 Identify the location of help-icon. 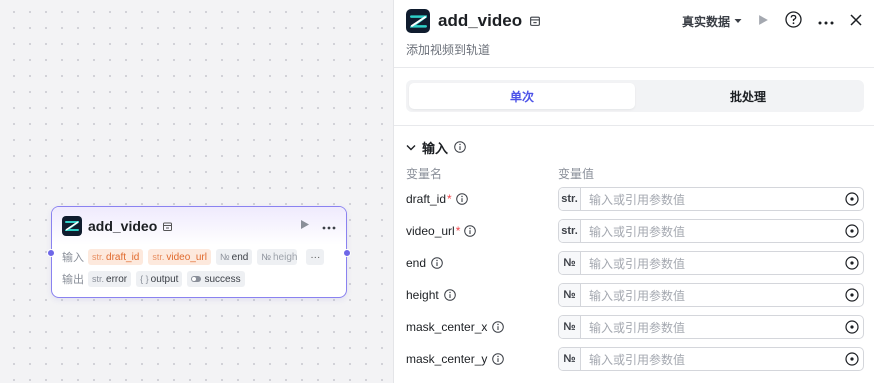
(793, 21).